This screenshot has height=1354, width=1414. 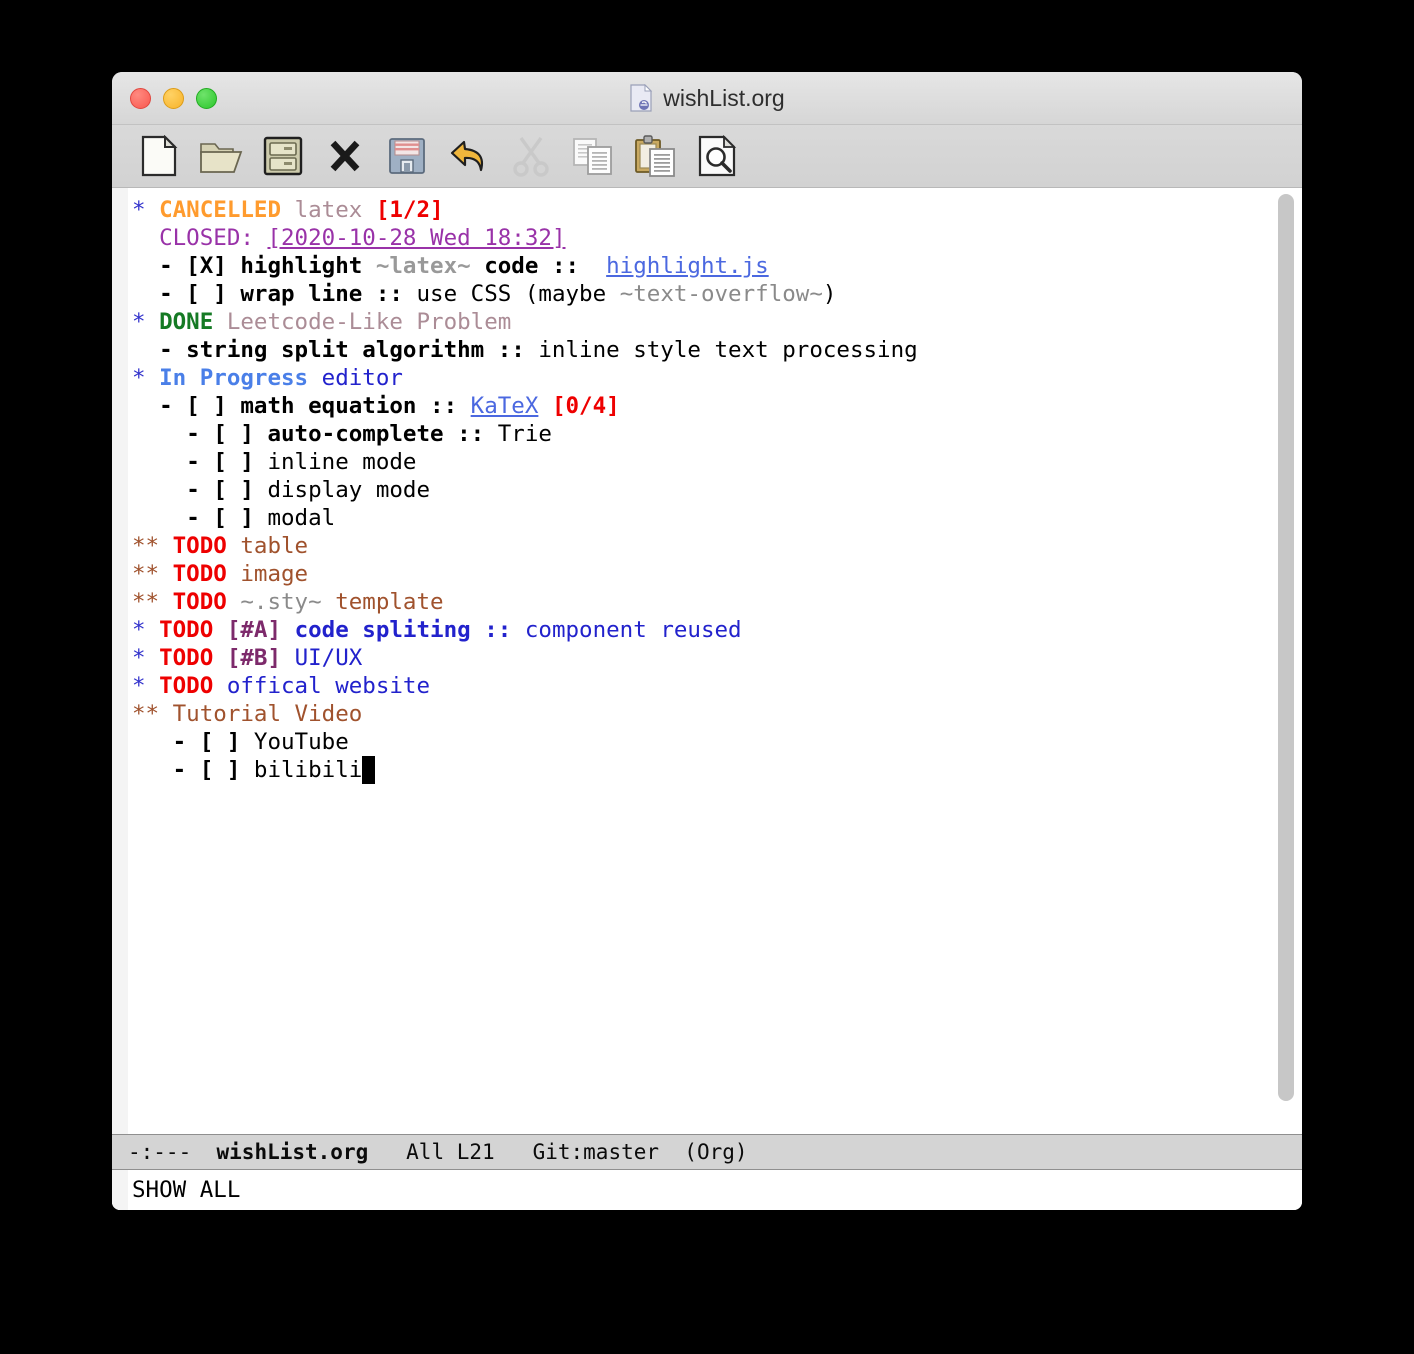 I want to click on text-span: Trie, so click(x=524, y=434).